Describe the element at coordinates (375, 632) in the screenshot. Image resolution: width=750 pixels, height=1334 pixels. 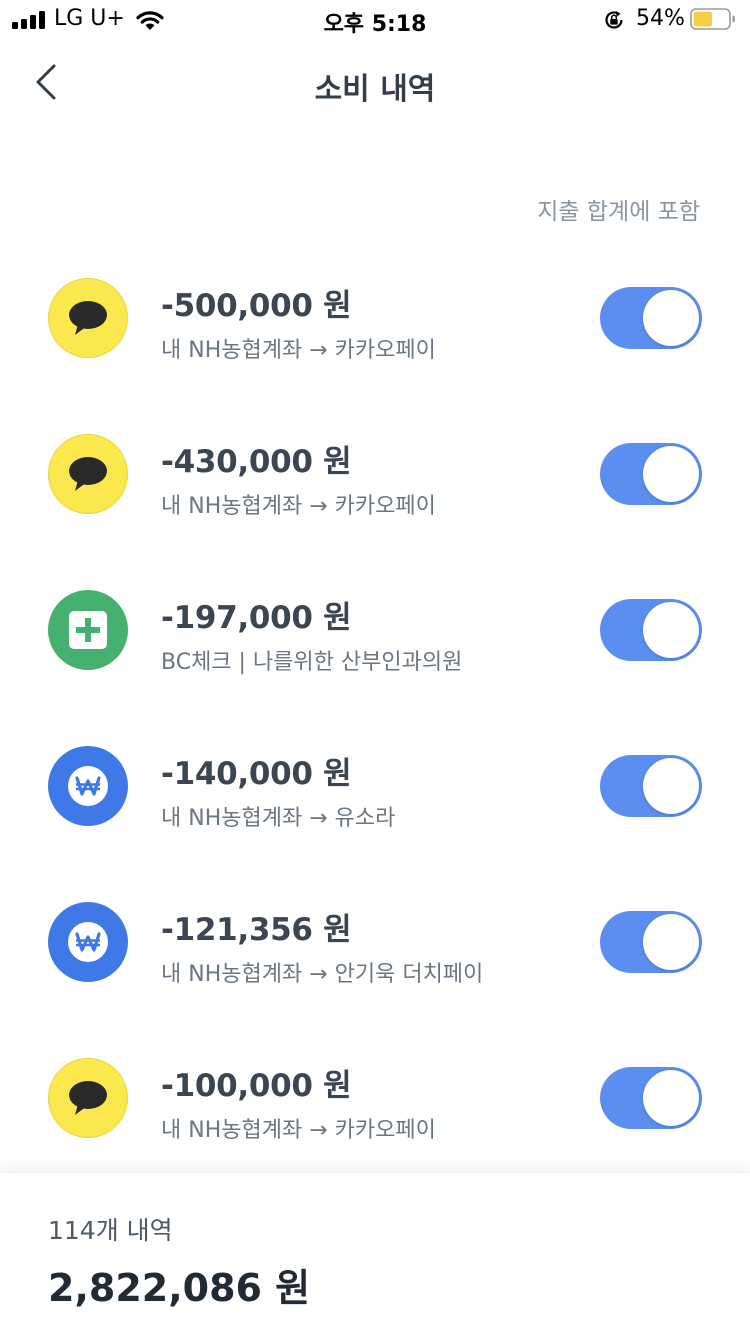
I see `transaction-row: -197,000 원 BC체크 | 나를위한 산부인과의원` at that location.